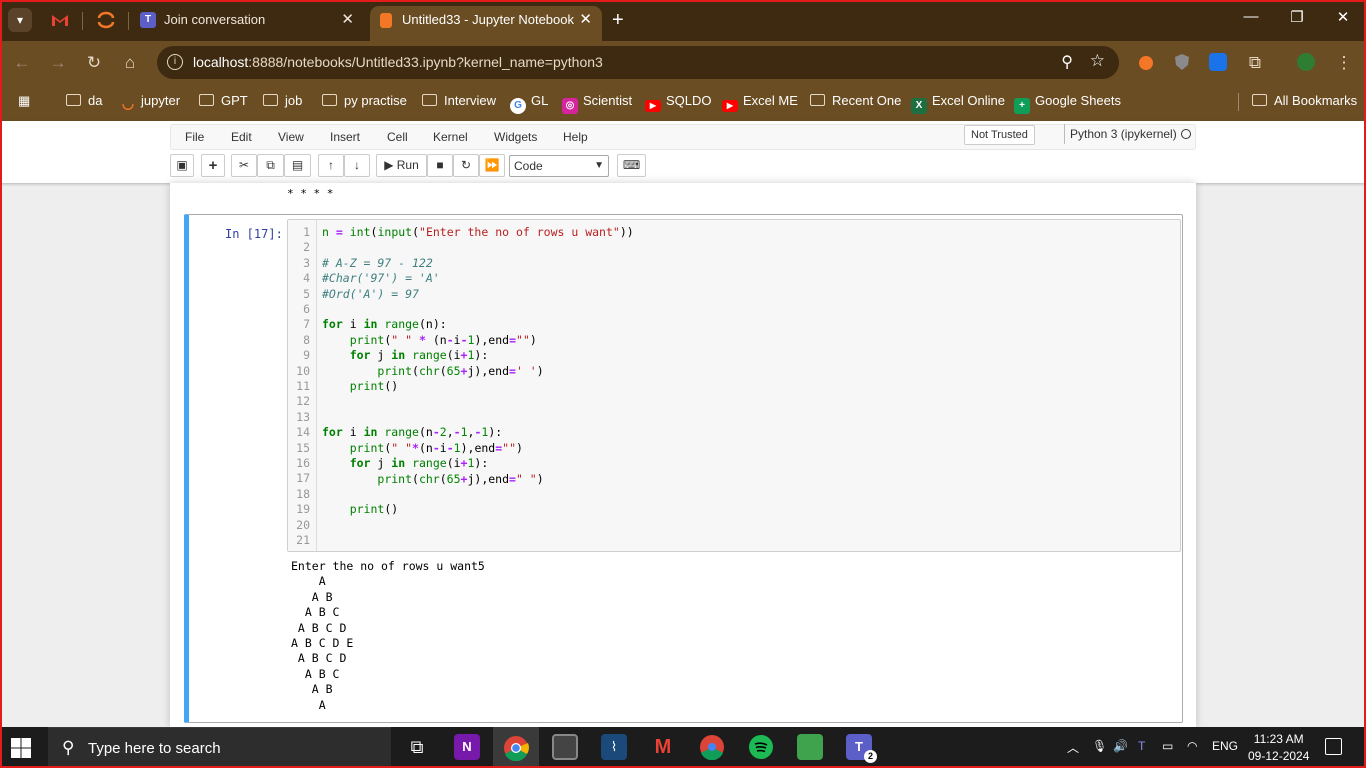 The height and width of the screenshot is (768, 1366). What do you see at coordinates (175, 62) in the screenshot?
I see `site-info-icon: i` at bounding box center [175, 62].